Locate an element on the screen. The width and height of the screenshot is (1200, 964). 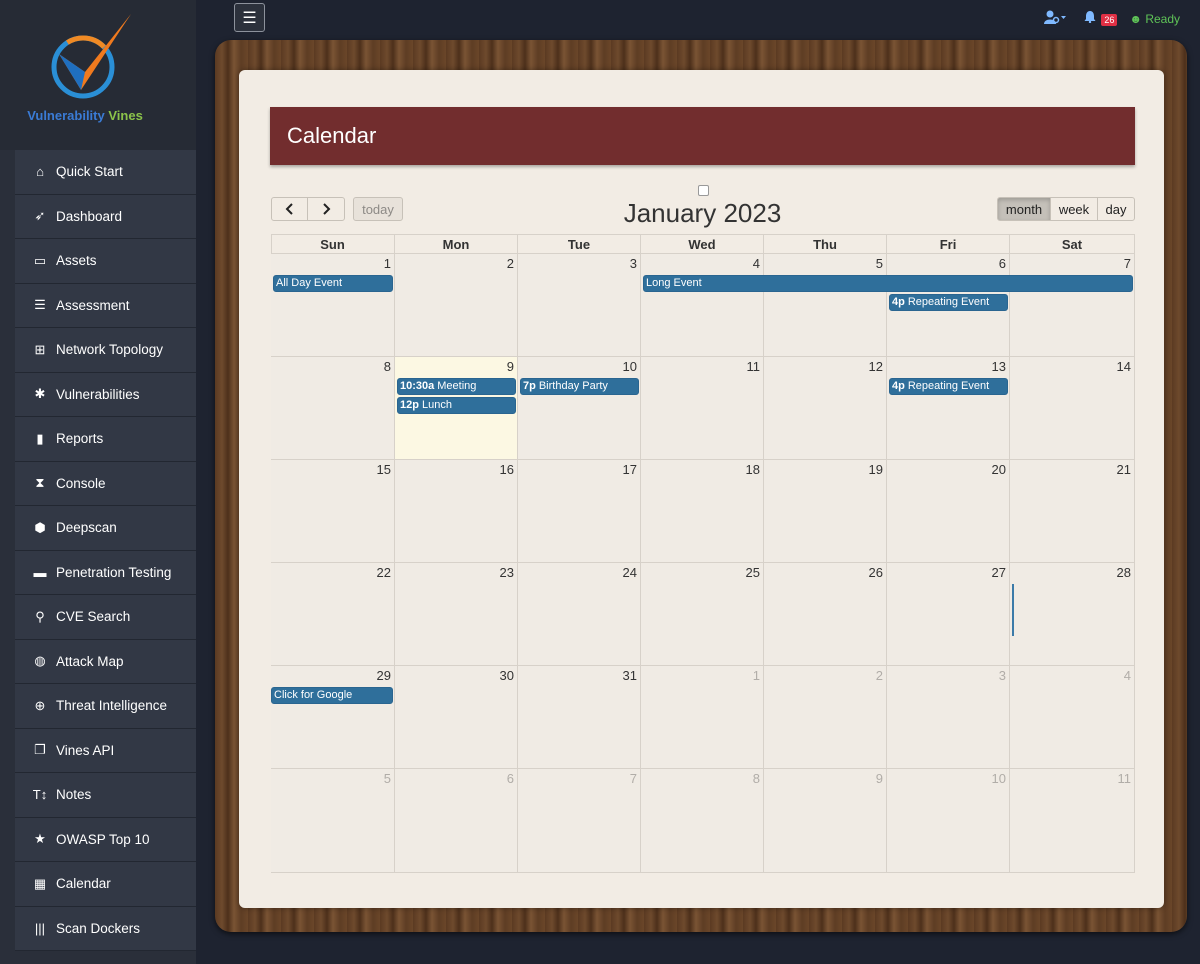
sidebar-item-threat-intelligence: ⊕ Threat Intelligence is located at coordinates (105, 706).